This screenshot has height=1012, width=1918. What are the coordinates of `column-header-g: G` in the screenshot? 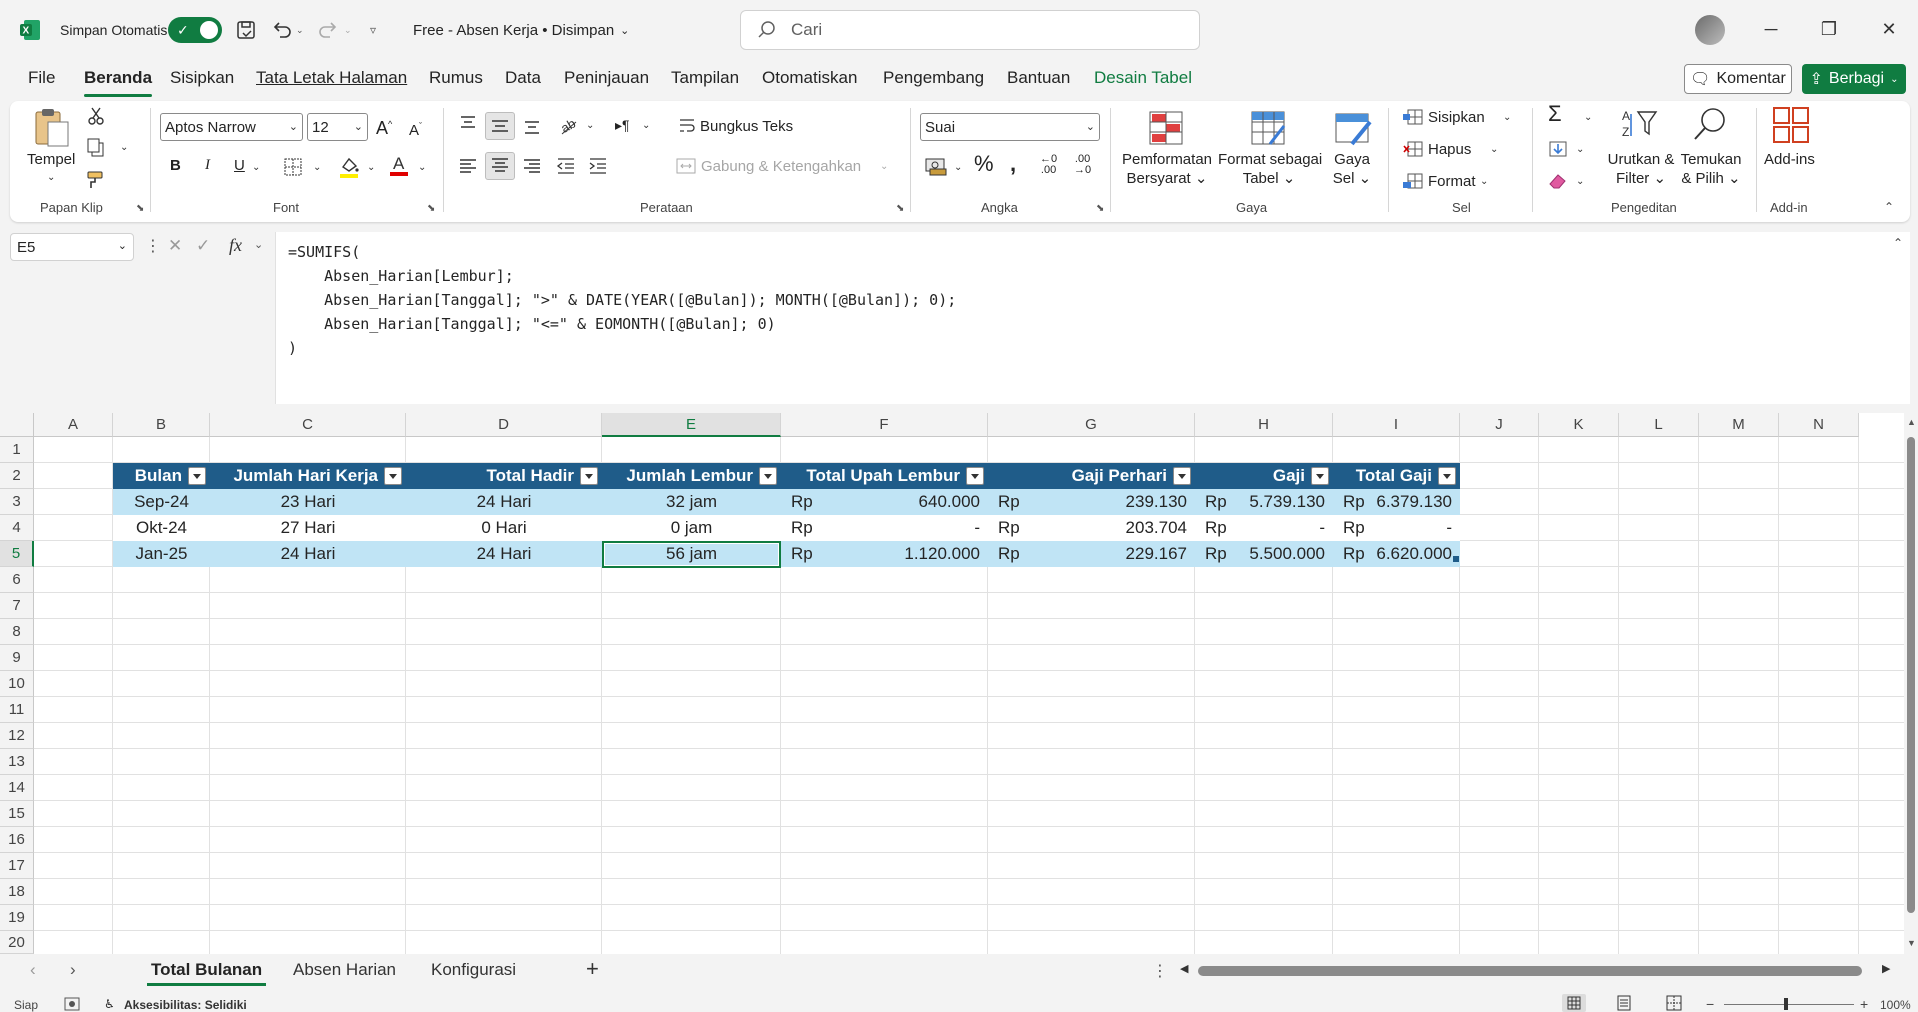 It's located at (1091, 425).